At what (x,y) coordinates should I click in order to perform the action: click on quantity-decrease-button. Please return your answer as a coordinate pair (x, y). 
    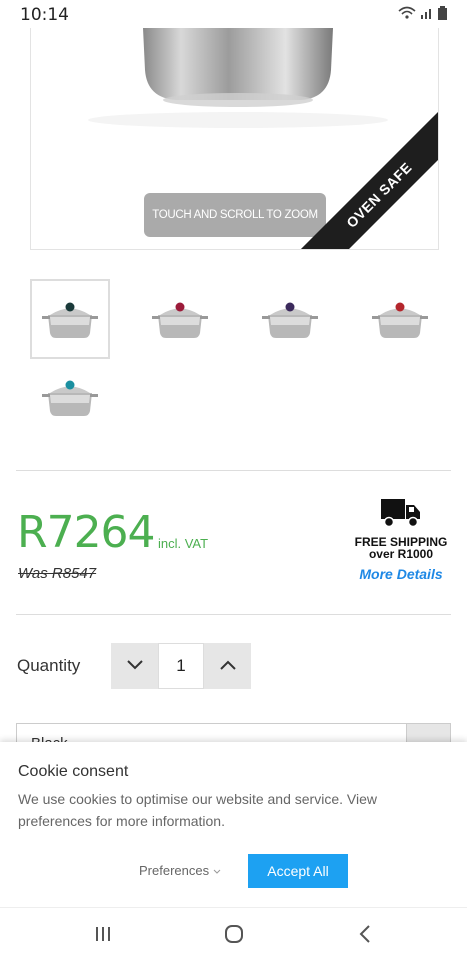
    Looking at the image, I should click on (134, 666).